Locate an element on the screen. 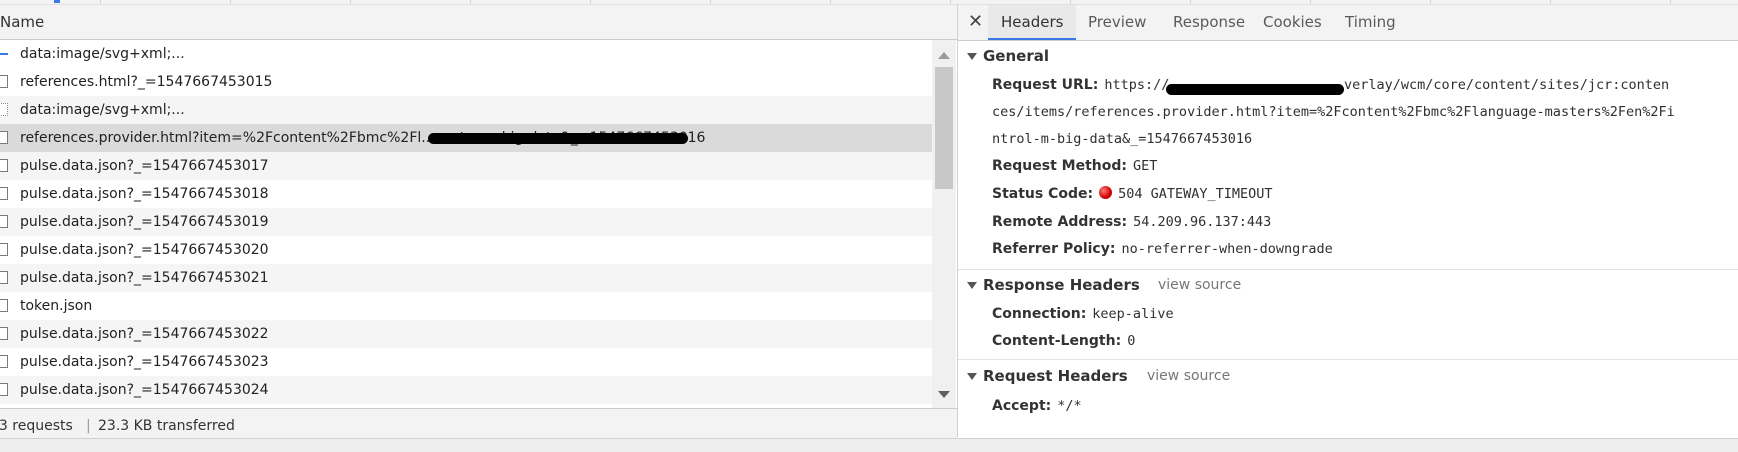 Image resolution: width=1738 pixels, height=452 pixels. request-method-row: Request Method: GET is located at coordinates (1074, 166).